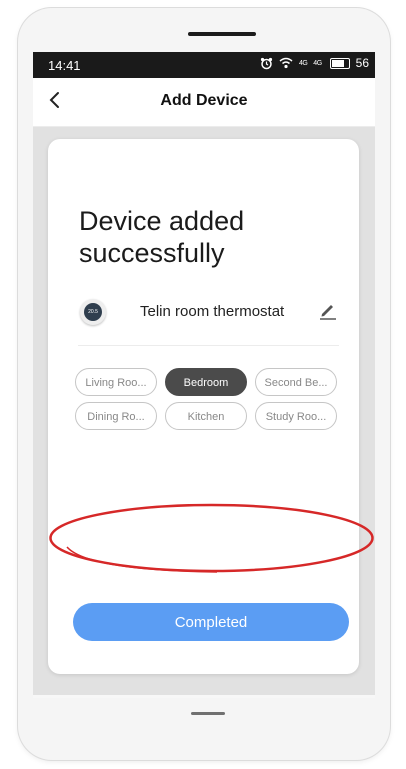  I want to click on alarm-icon, so click(266, 63).